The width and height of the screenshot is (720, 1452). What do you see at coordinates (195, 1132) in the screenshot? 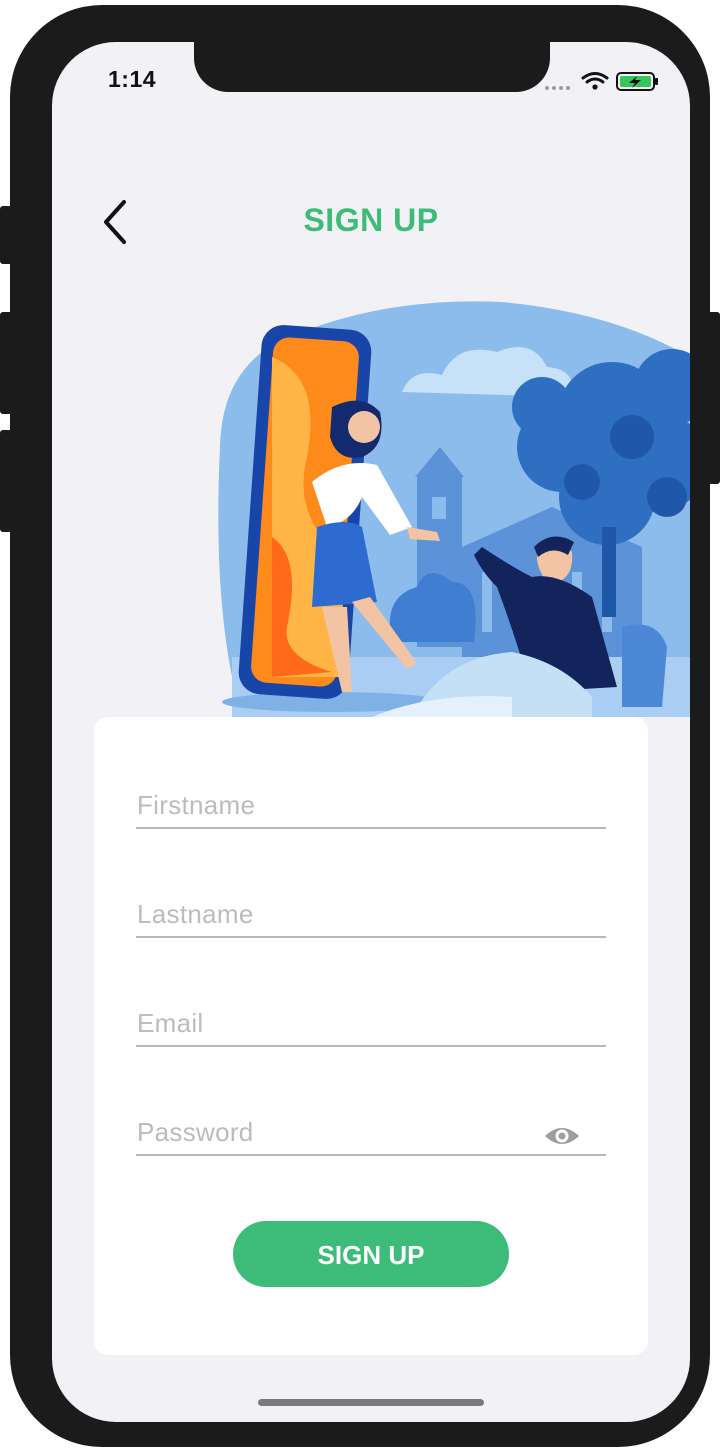
I see `password-placeholder: Password` at bounding box center [195, 1132].